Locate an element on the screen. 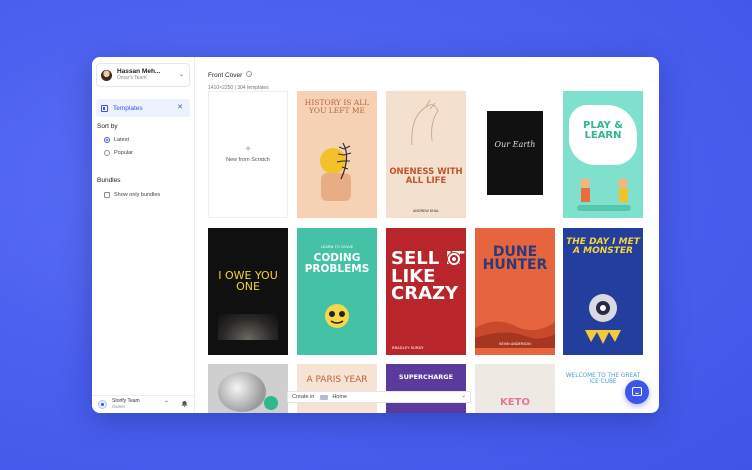 The height and width of the screenshot is (470, 752). account-switcher: Hassan Meh... Omar's Team ⌄ is located at coordinates (143, 75).